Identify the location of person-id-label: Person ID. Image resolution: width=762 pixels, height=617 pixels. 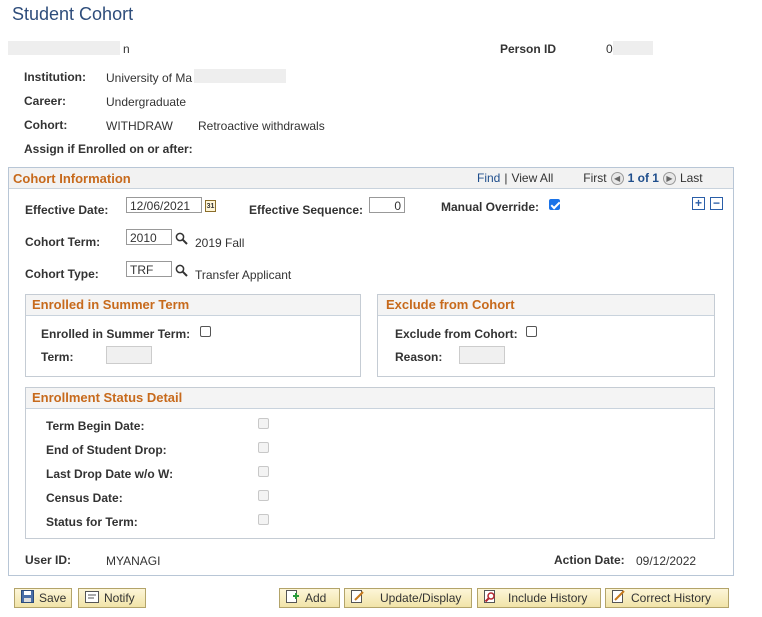
(528, 49).